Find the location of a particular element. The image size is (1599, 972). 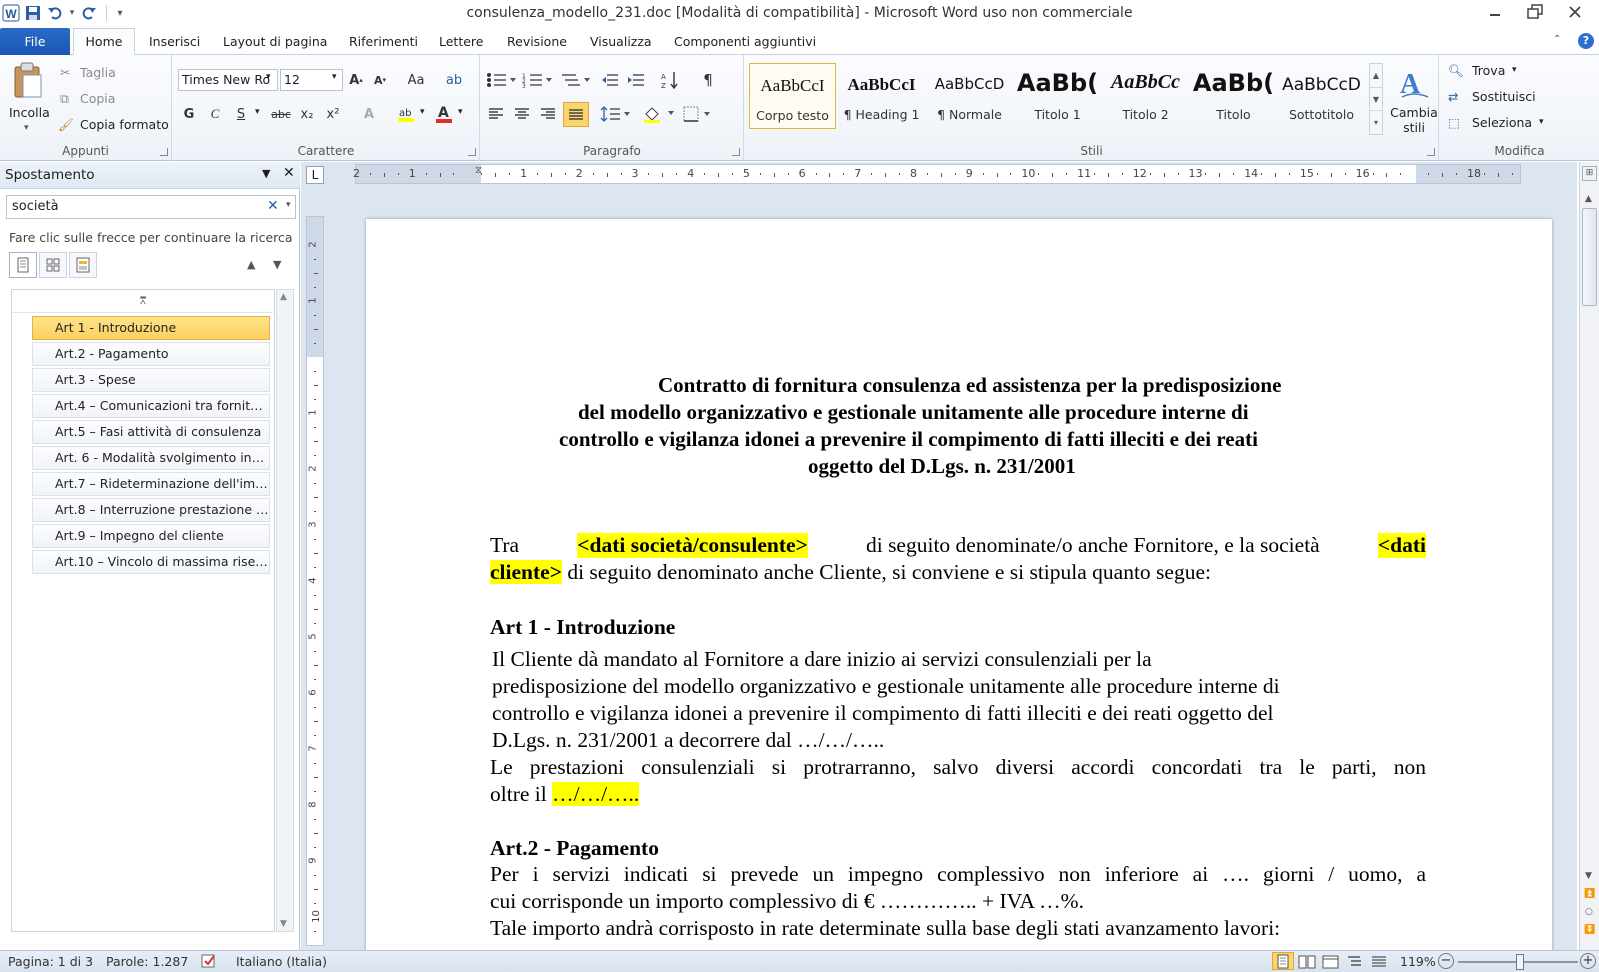

tab-componenti-aggiuntivi: Componenti aggiuntivi is located at coordinates (745, 42).